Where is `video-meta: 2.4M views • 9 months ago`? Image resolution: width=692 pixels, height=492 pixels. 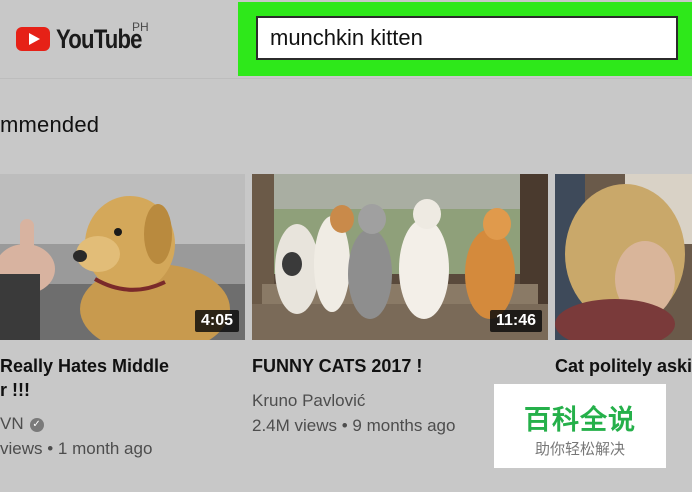 video-meta: 2.4M views • 9 months ago is located at coordinates (354, 425).